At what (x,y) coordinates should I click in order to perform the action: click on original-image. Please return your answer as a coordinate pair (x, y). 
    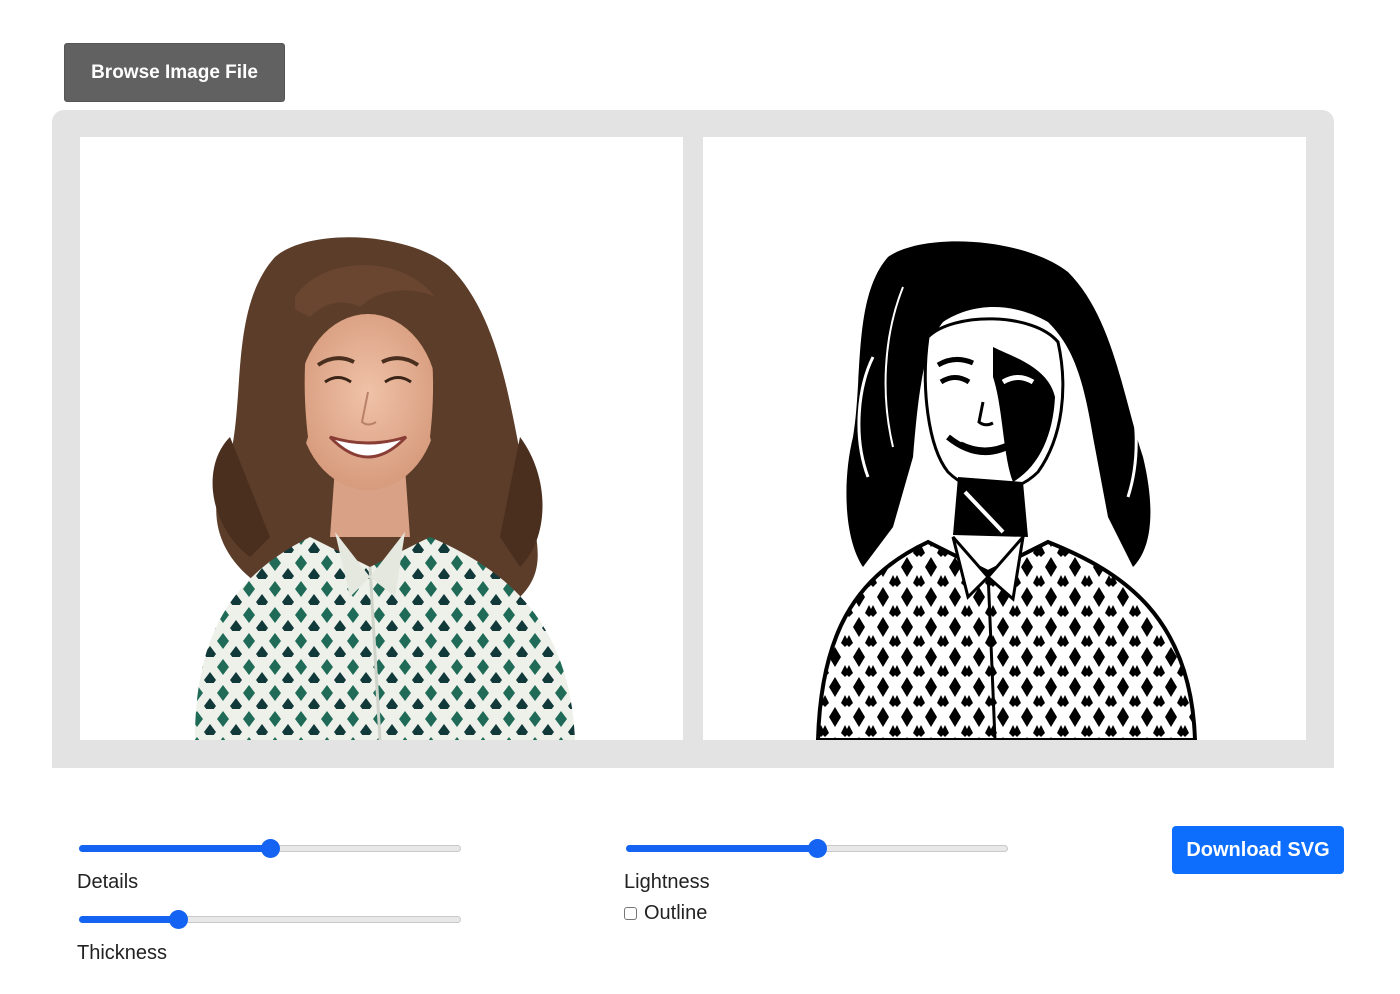
    Looking at the image, I should click on (385, 488).